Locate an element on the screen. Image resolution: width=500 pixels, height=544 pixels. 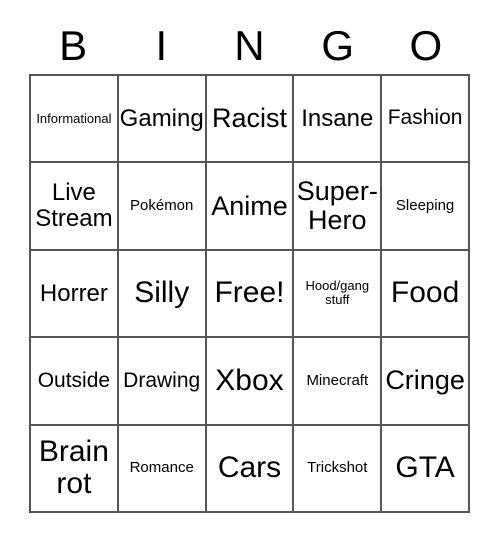
bingo-cell-label: Anime is located at coordinates (249, 205).